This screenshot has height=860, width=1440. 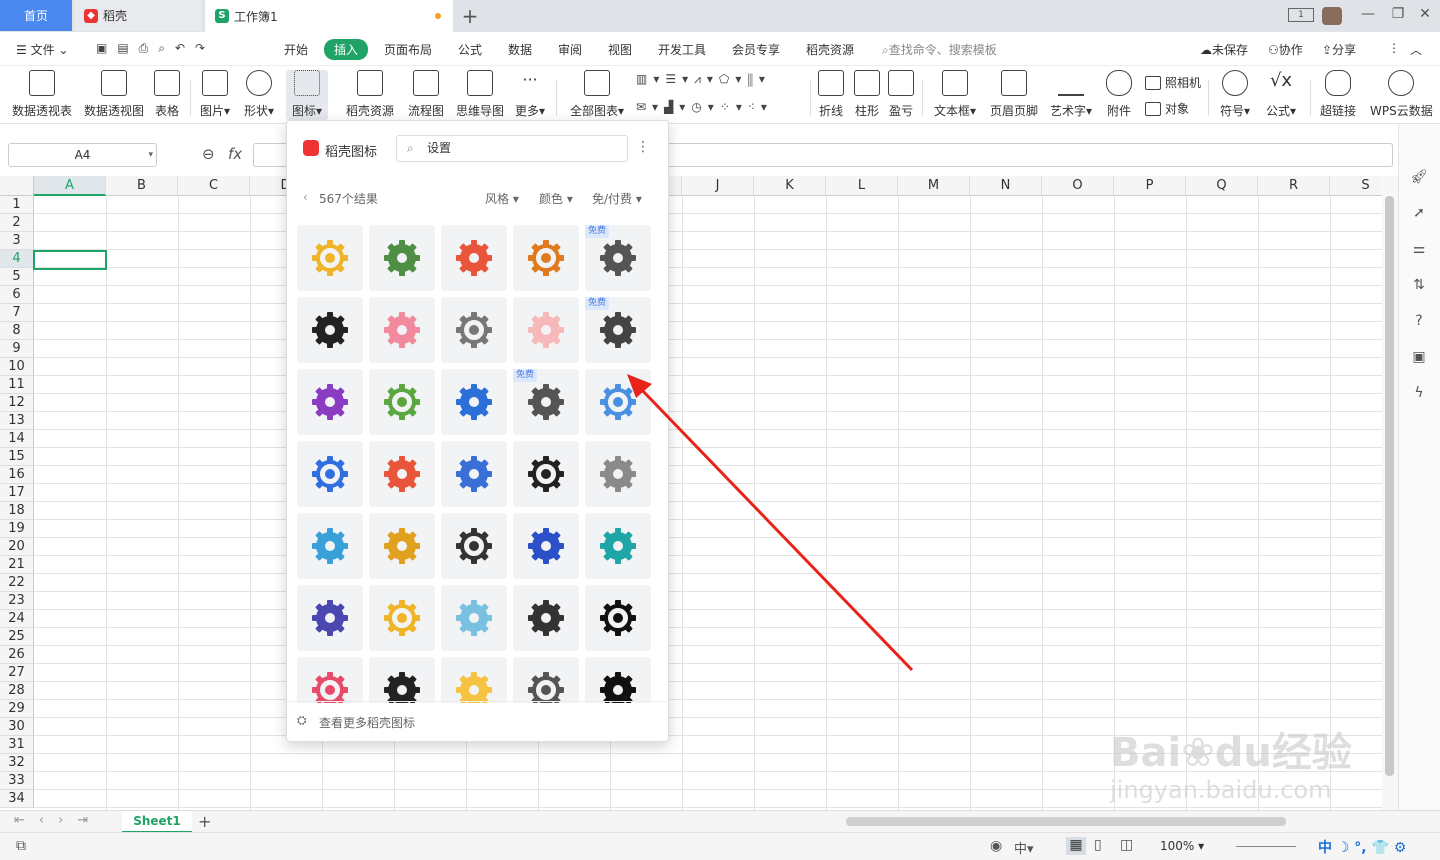 What do you see at coordinates (1221, 790) in the screenshot?
I see `watermark-url: jingyan.baidu.com` at bounding box center [1221, 790].